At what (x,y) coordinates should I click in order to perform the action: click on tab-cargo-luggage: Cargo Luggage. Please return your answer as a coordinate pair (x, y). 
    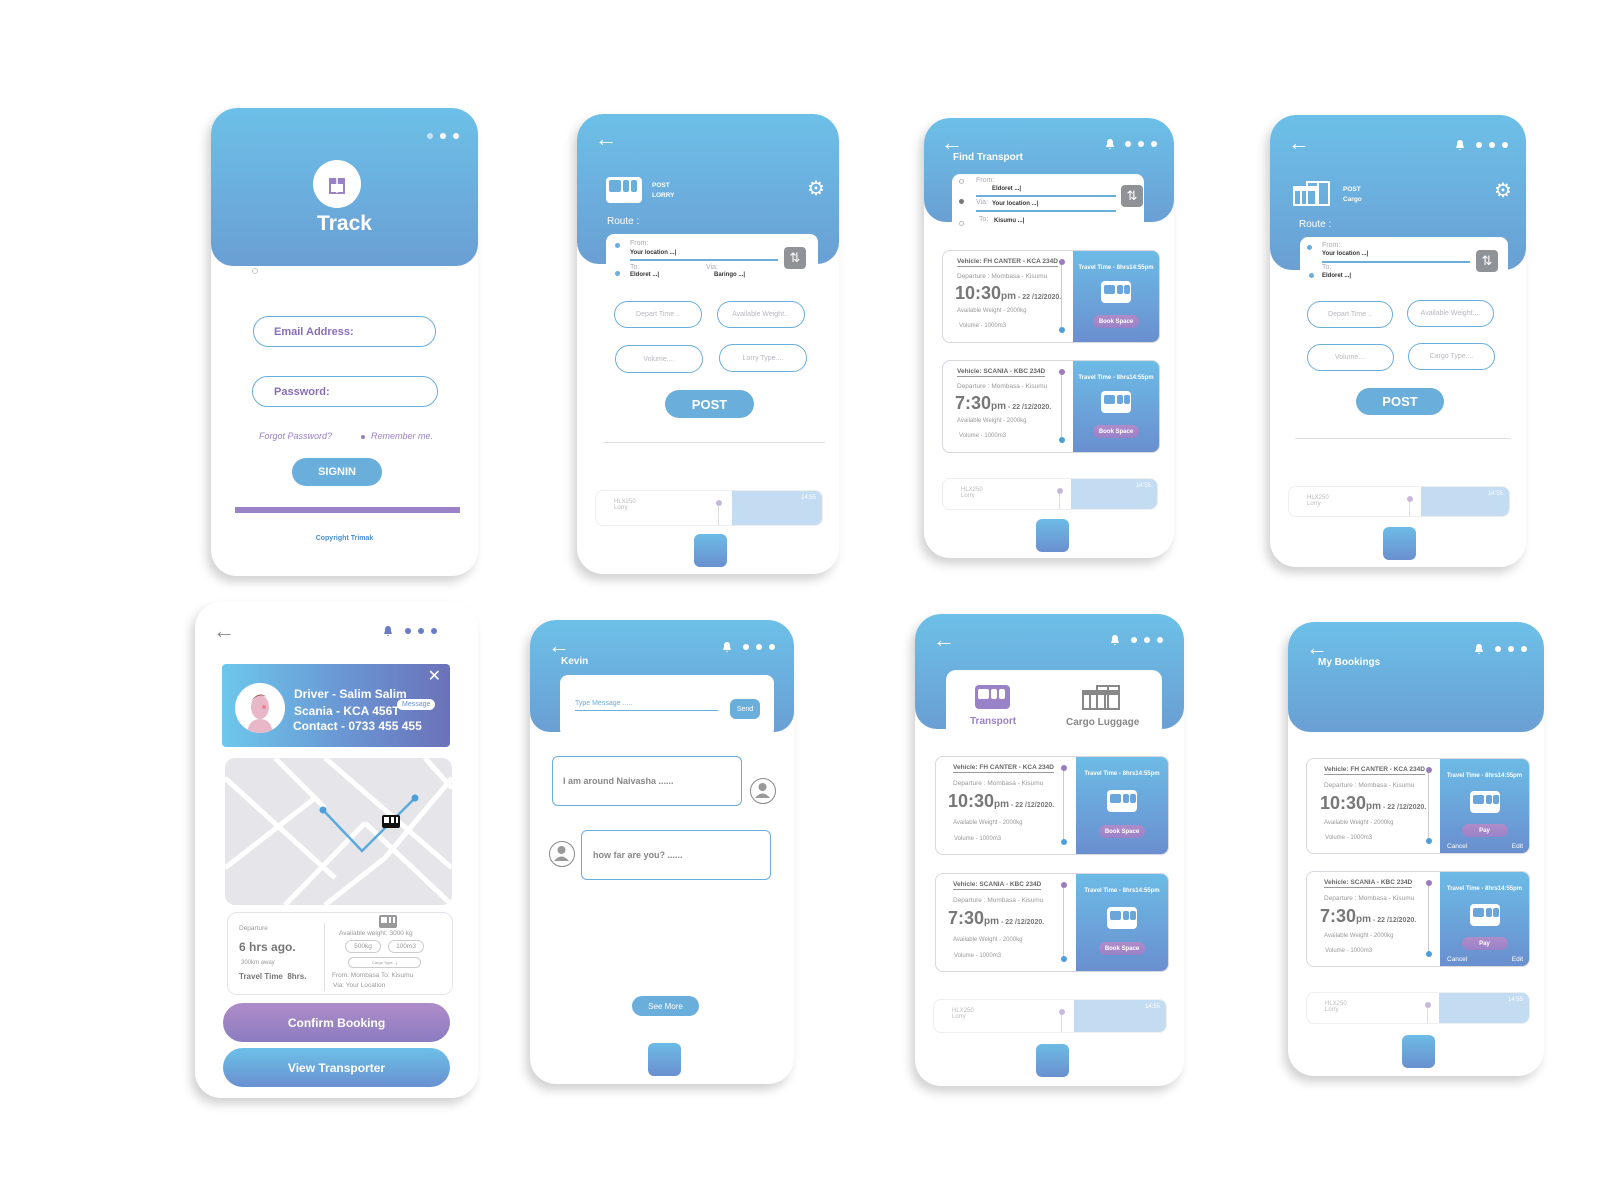
    Looking at the image, I should click on (1114, 706).